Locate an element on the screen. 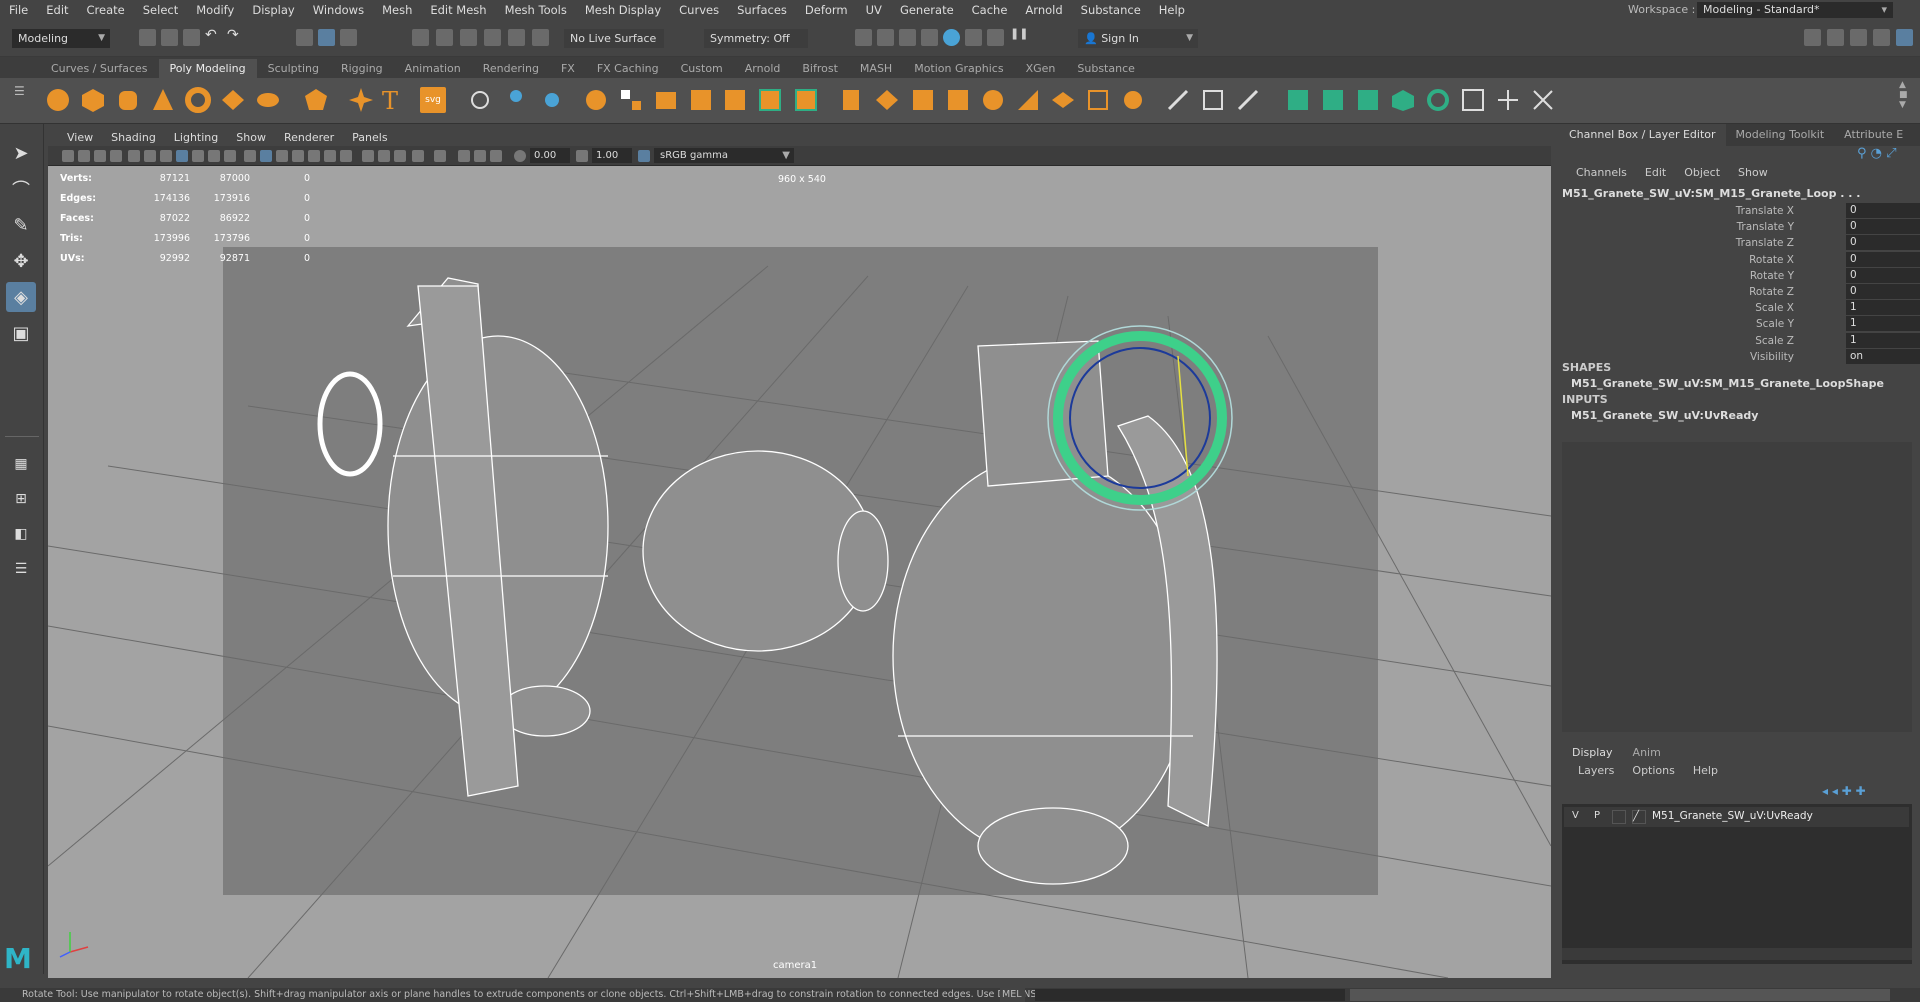 The image size is (1920, 1002). snap-view-icon is located at coordinates (516, 37).